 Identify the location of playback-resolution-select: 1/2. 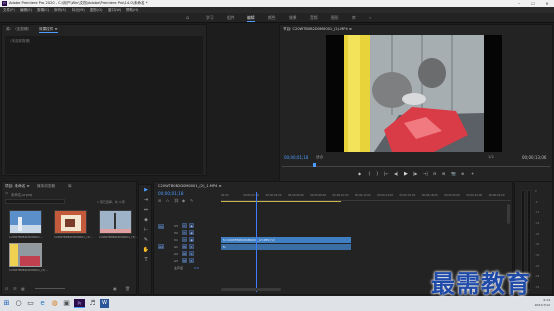
(491, 157).